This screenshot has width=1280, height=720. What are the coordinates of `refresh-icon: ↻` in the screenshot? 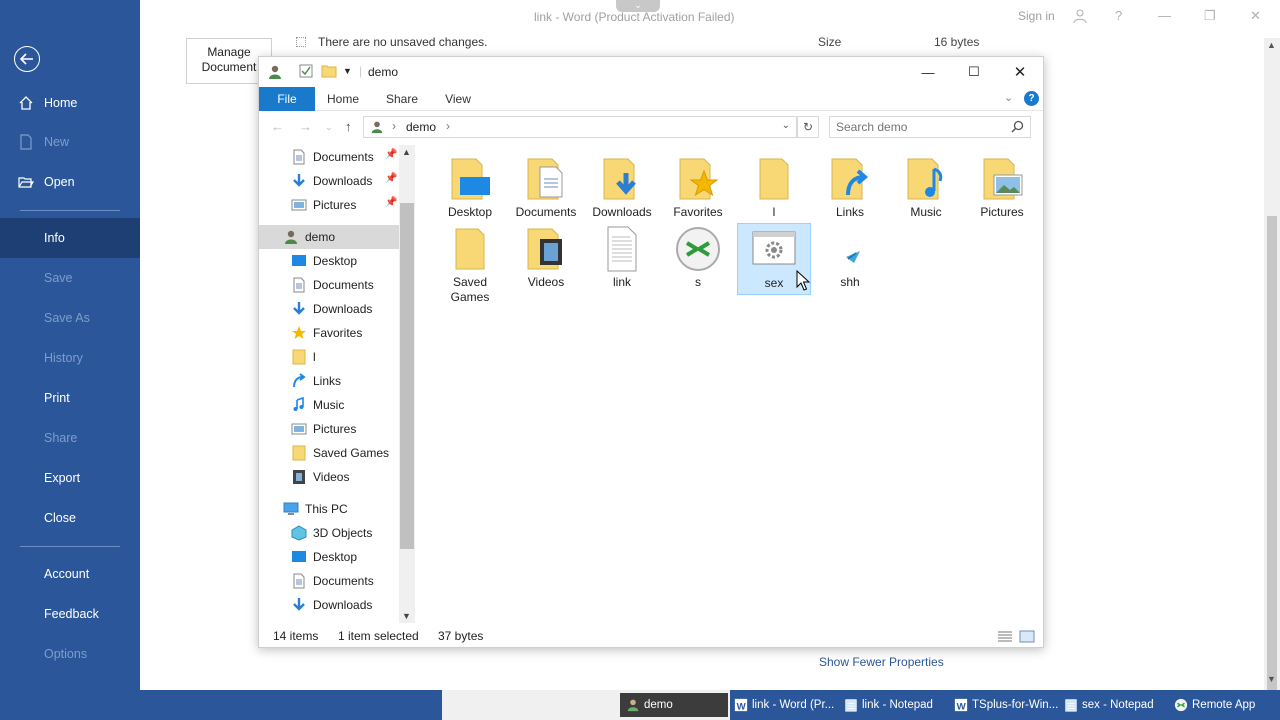 It's located at (808, 127).